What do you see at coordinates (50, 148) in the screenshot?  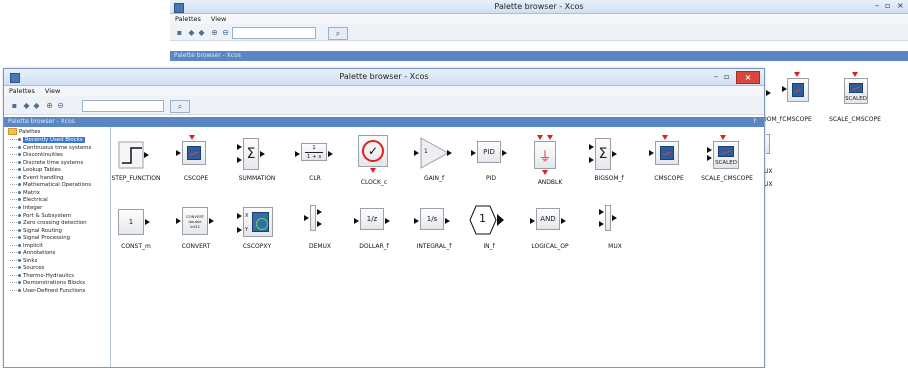 I see `tree-item: Continuous time systems` at bounding box center [50, 148].